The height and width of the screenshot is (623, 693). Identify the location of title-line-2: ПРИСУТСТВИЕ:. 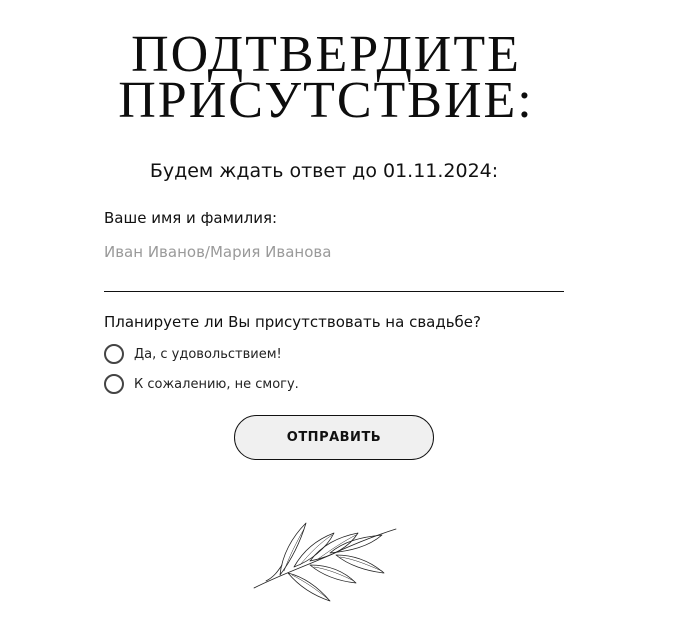
(326, 100).